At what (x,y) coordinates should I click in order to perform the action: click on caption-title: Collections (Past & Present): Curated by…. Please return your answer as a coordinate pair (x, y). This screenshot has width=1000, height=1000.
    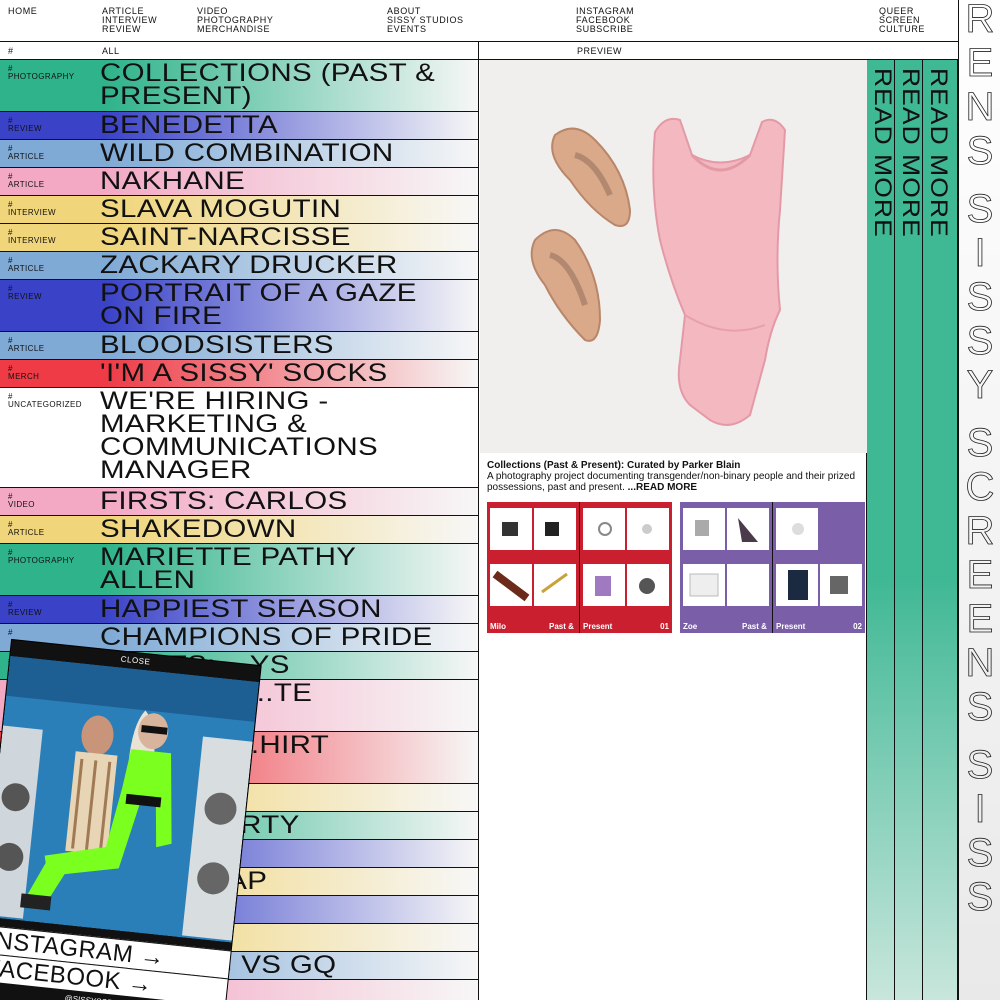
    Looking at the image, I should click on (614, 465).